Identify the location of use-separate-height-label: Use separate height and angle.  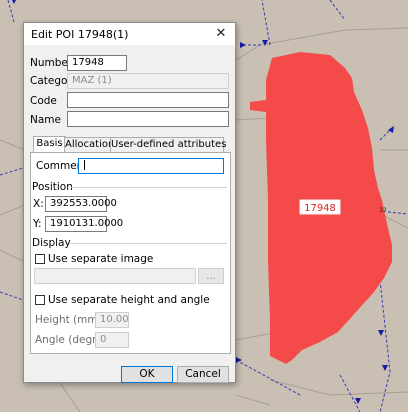
(129, 300).